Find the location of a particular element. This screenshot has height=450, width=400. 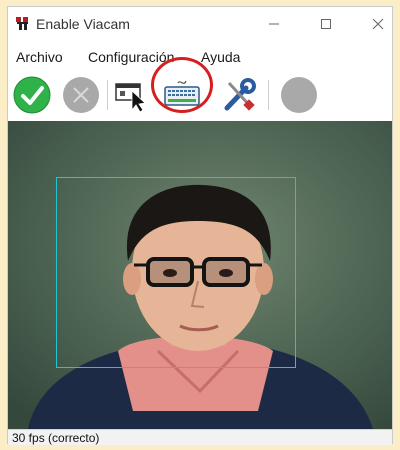

minimize-button is located at coordinates (274, 24).